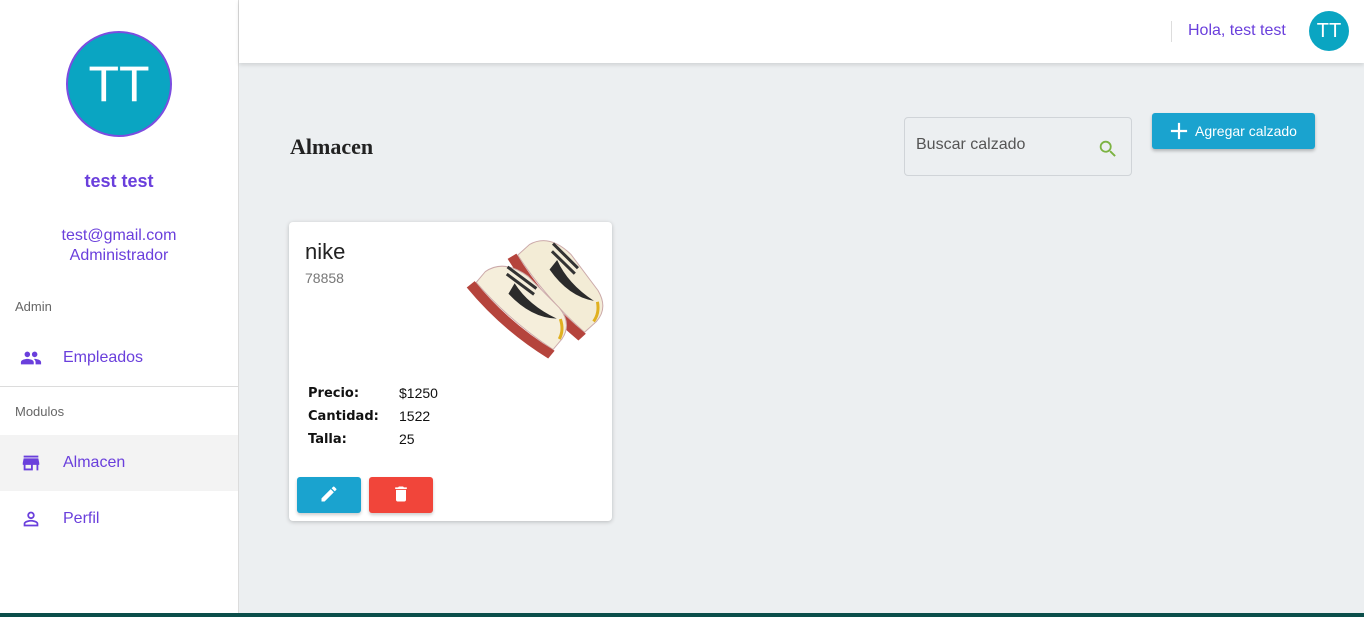 The image size is (1364, 617). Describe the element at coordinates (327, 439) in the screenshot. I see `spec-label: Talla:` at that location.